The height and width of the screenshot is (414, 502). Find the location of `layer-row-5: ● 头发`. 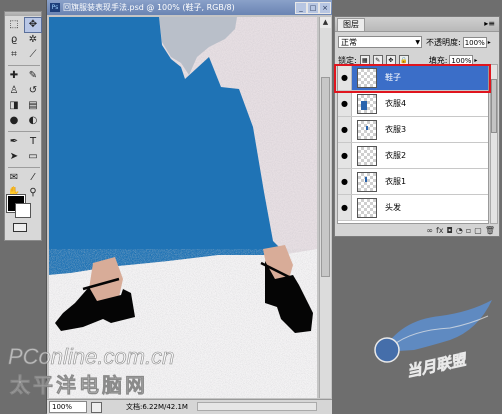

layer-row-5: ● 头发 is located at coordinates (413, 208).